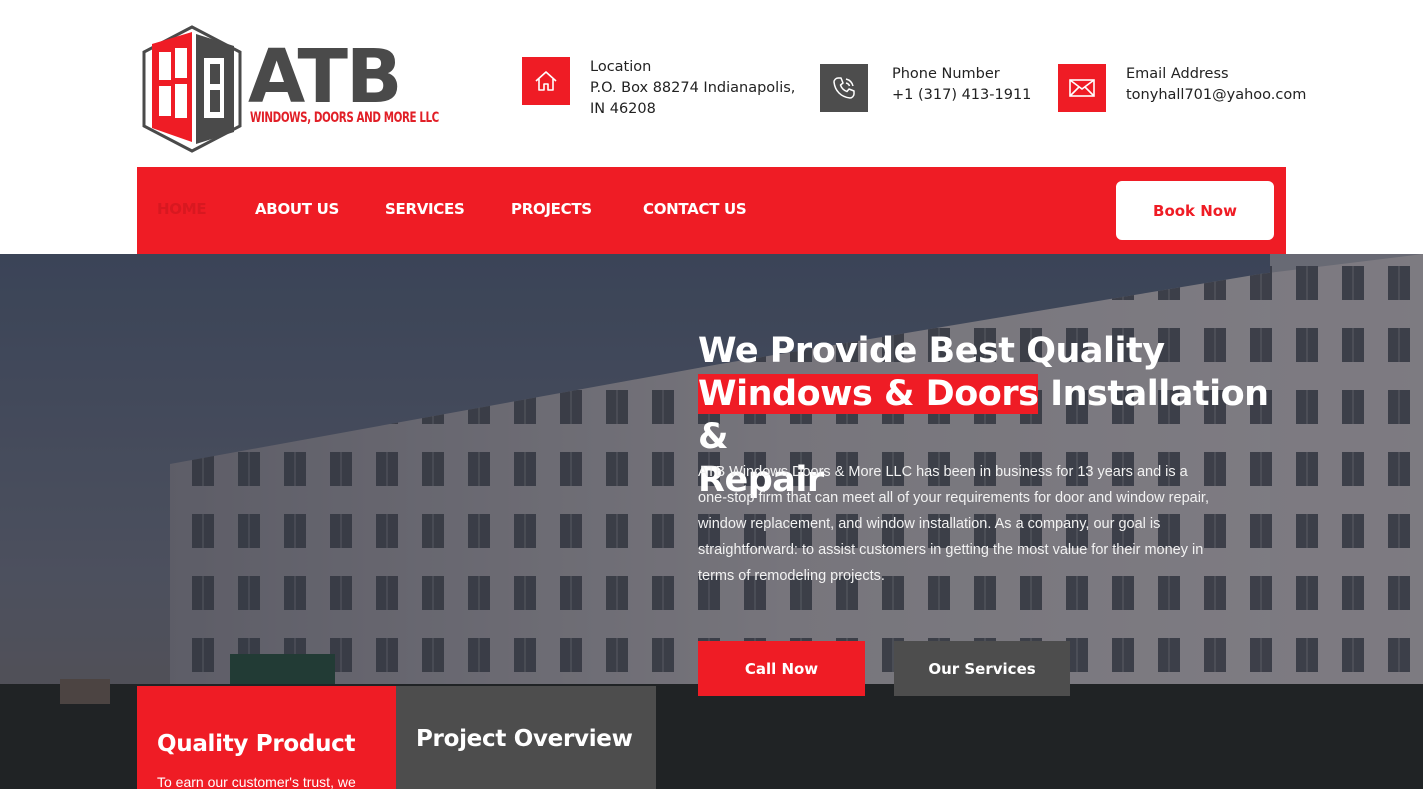  I want to click on nav-projects: PROJECTS, so click(551, 209).